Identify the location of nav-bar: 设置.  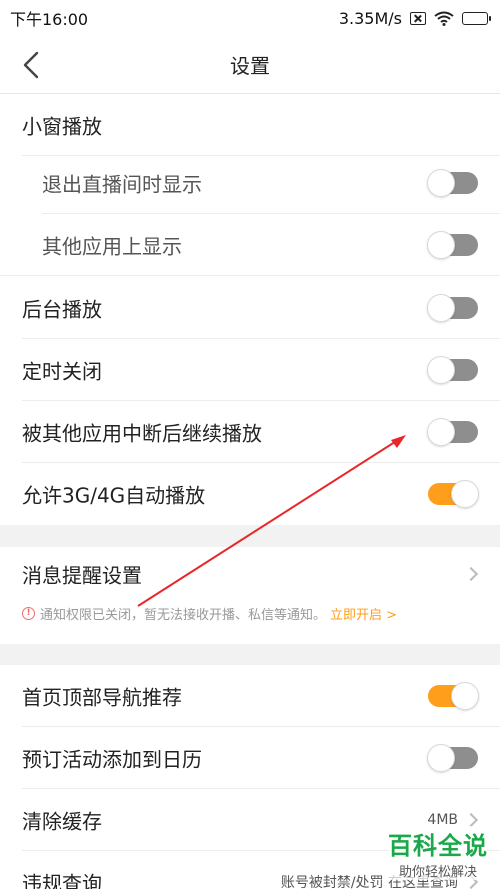
(250, 65).